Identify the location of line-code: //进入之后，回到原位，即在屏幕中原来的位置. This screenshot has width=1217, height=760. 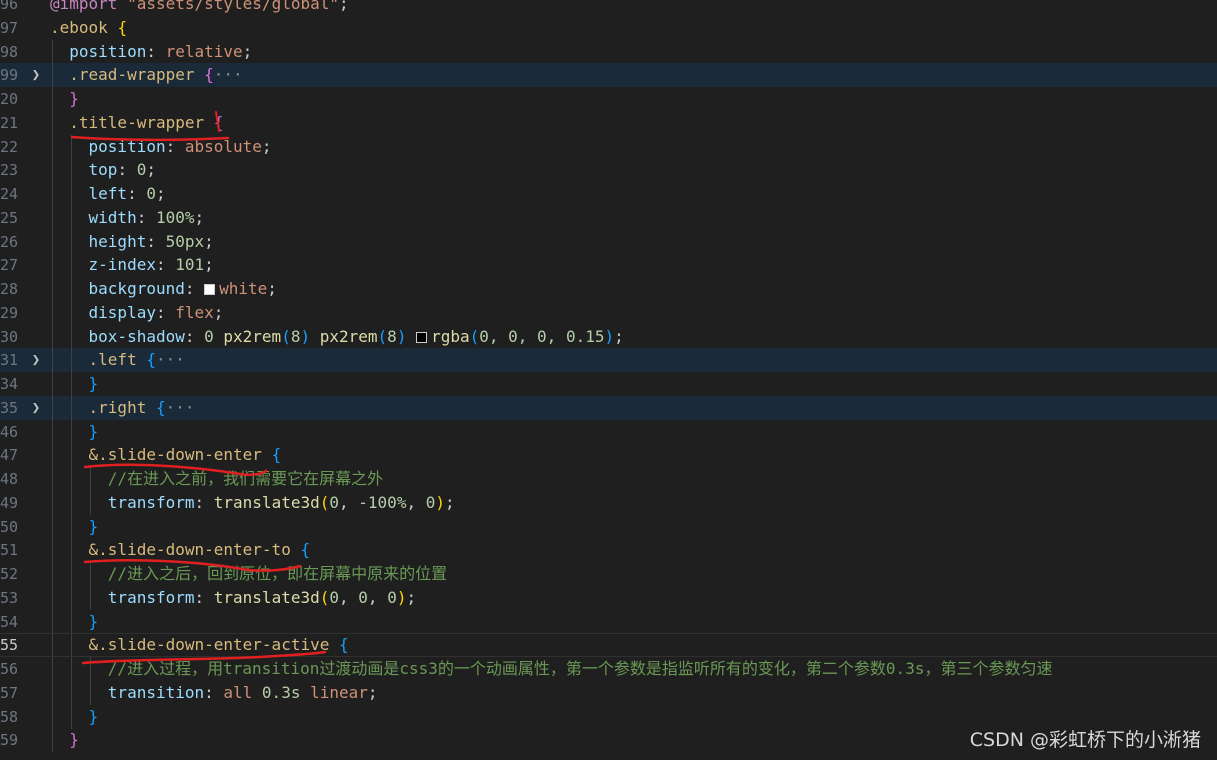
(248, 574).